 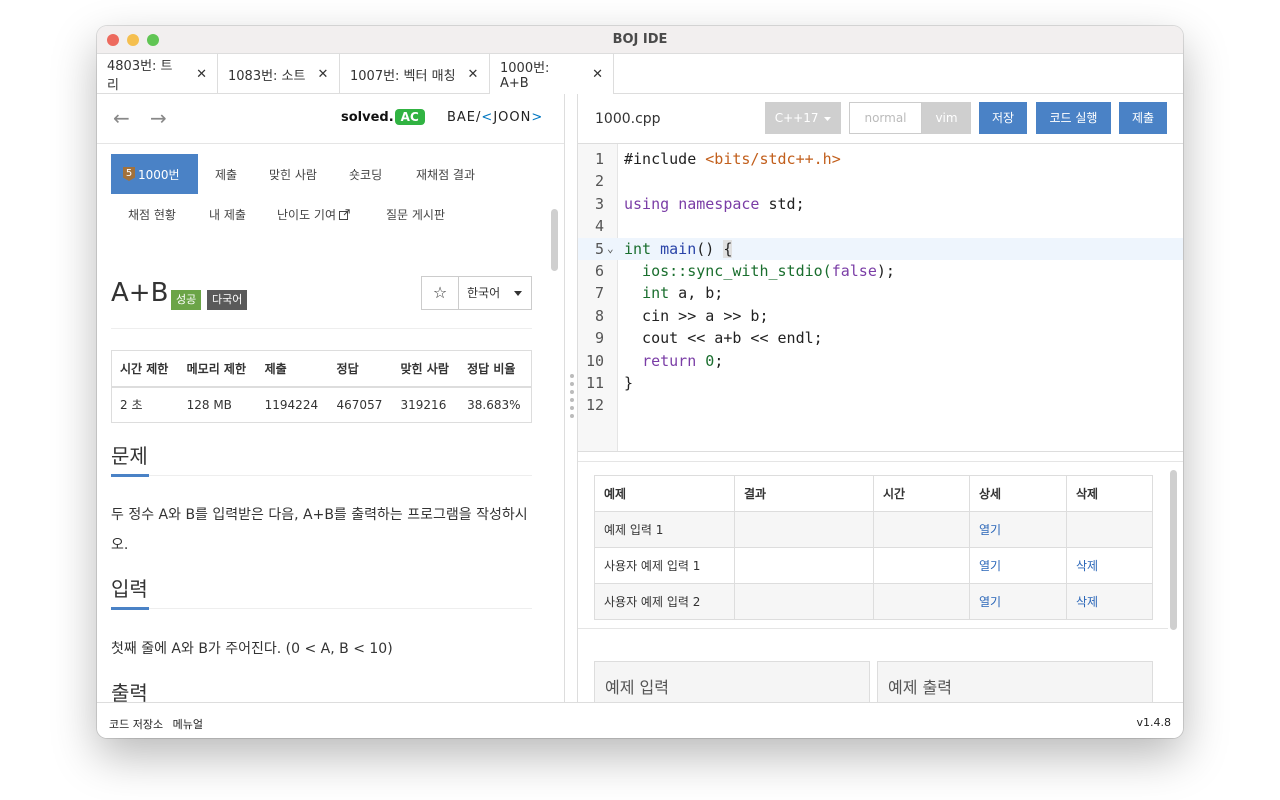 What do you see at coordinates (594, 383) in the screenshot?
I see `line-number: 11` at bounding box center [594, 383].